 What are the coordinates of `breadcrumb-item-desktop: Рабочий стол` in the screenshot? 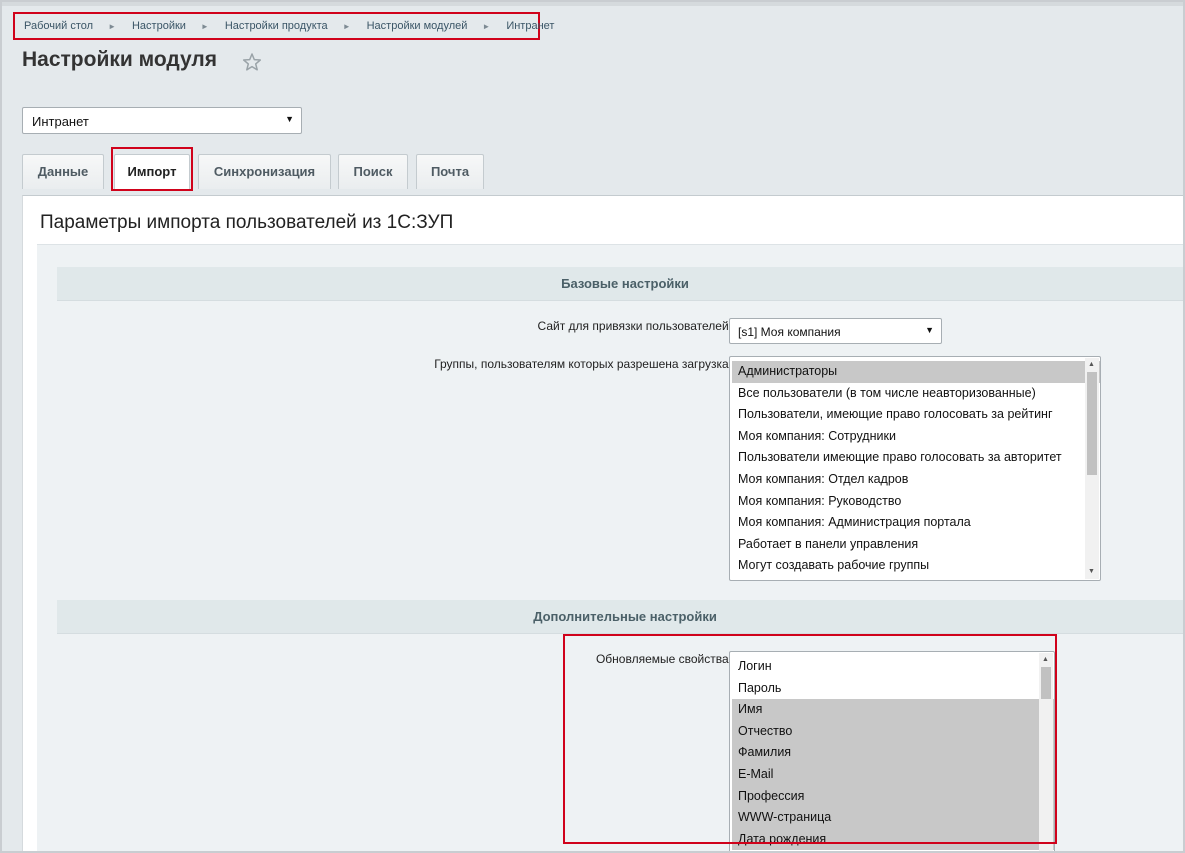 It's located at (58, 26).